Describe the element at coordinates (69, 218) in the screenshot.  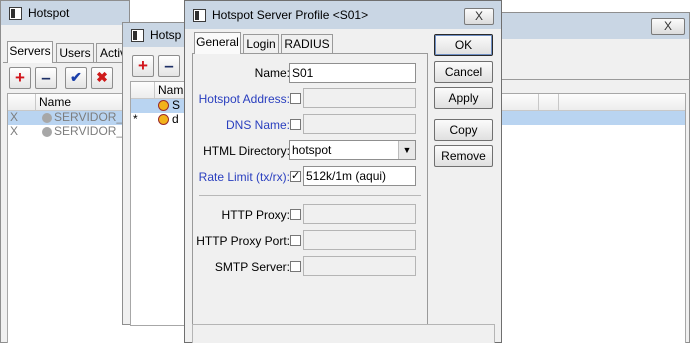
I see `servers-list: Name X SERVIDOR_0 X SERVIDOR_0` at that location.